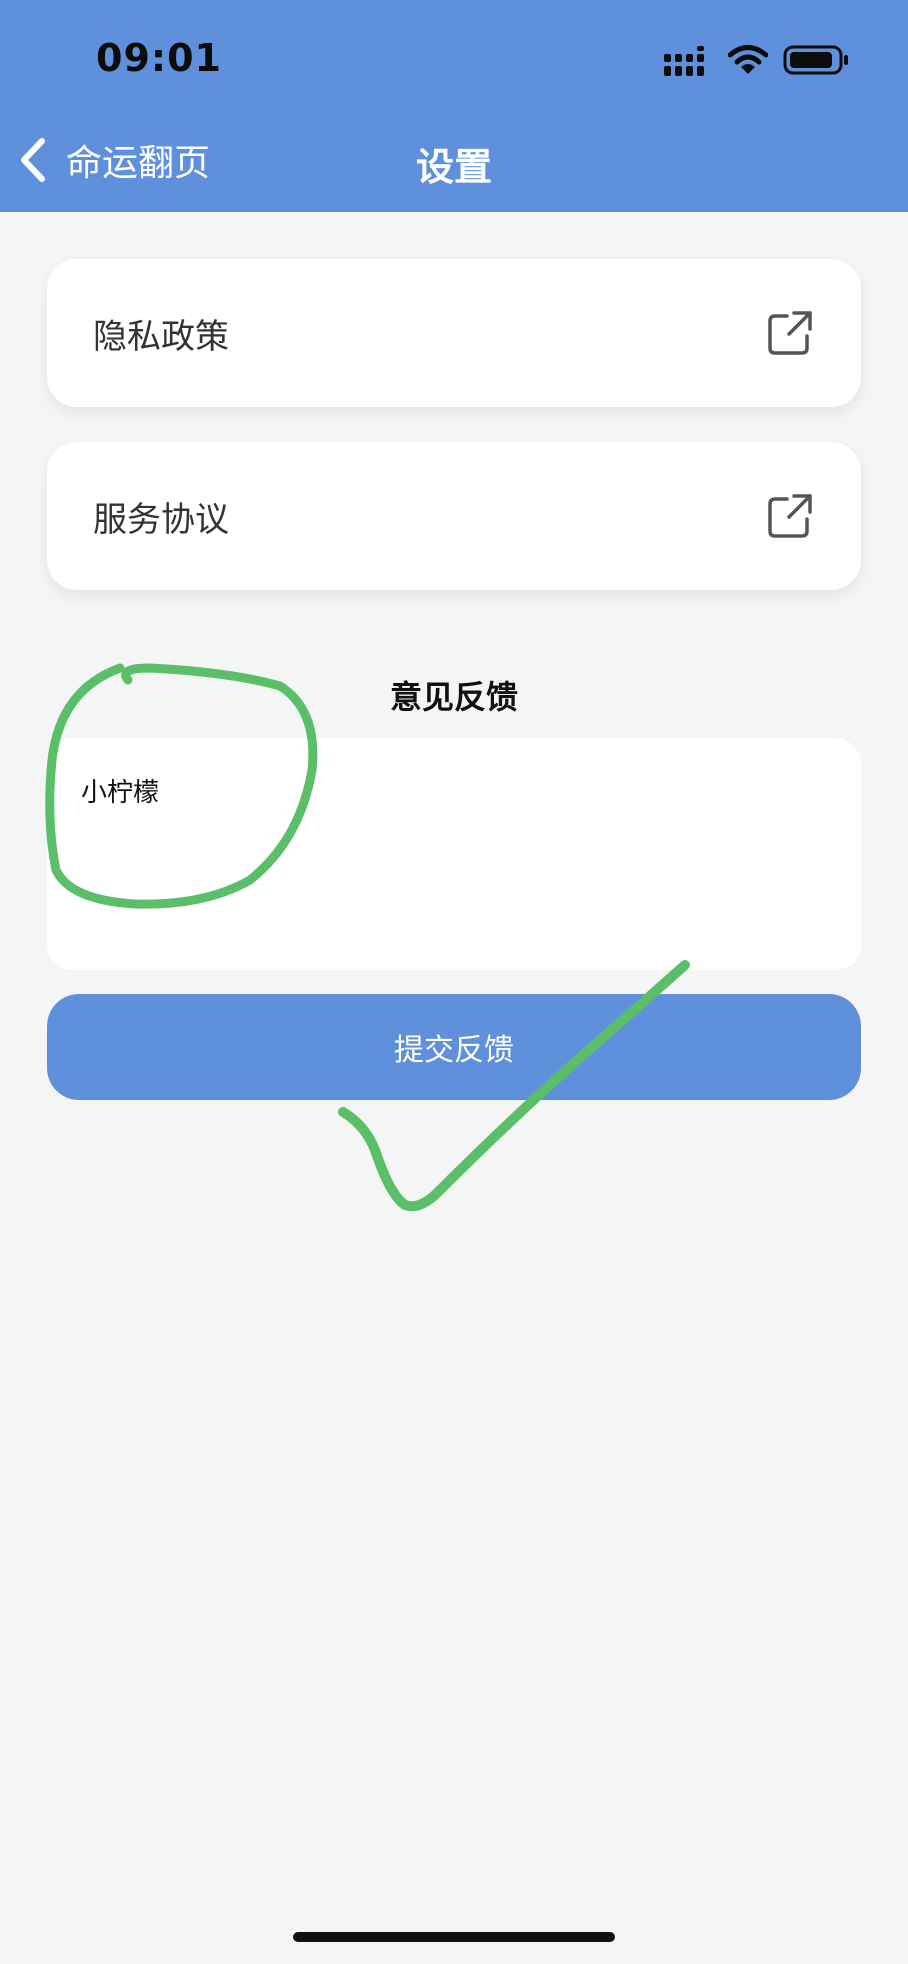 The image size is (908, 1964). I want to click on submit-feedback-button: 提交反馈, so click(454, 1047).